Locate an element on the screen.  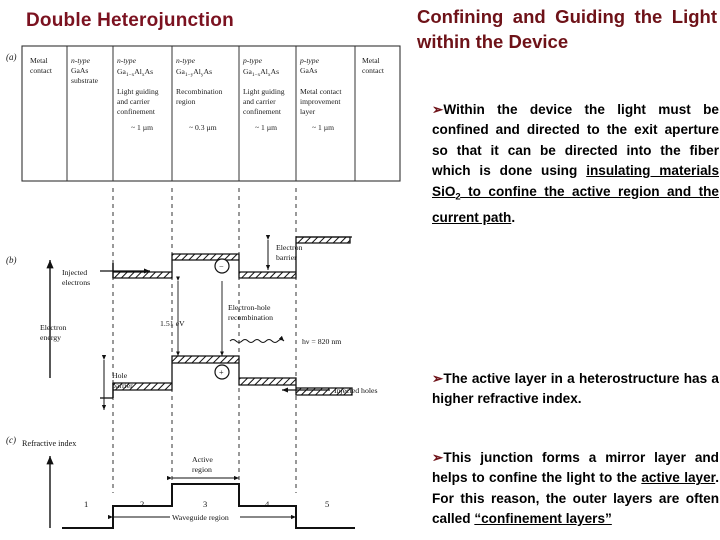
electron-barrier-label: barrier is located at coordinates (286, 257).